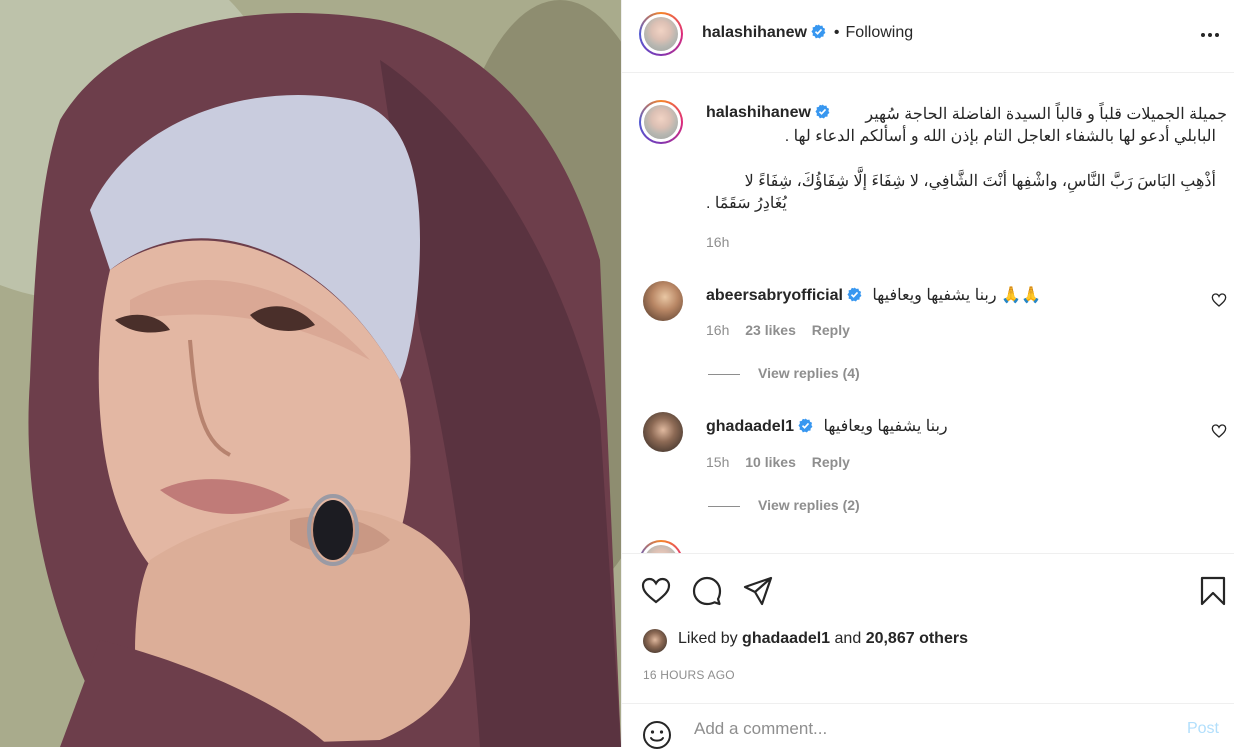 Image resolution: width=1234 pixels, height=750 pixels. What do you see at coordinates (848, 638) in the screenshot?
I see `liked-by-and: and` at bounding box center [848, 638].